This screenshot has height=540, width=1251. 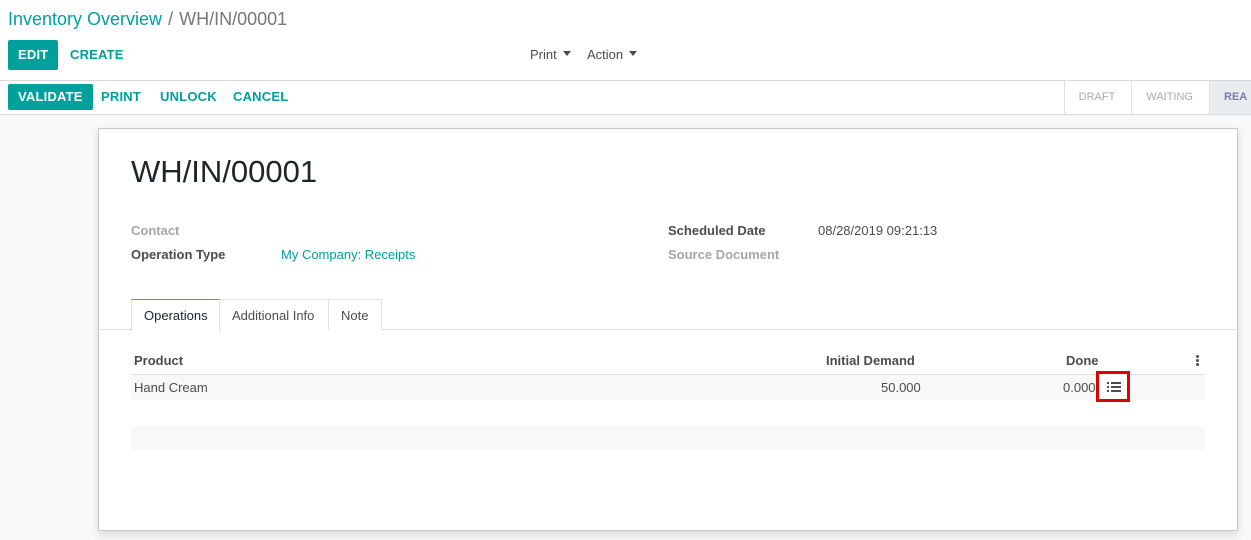 I want to click on print-button: PRINT, so click(x=121, y=97).